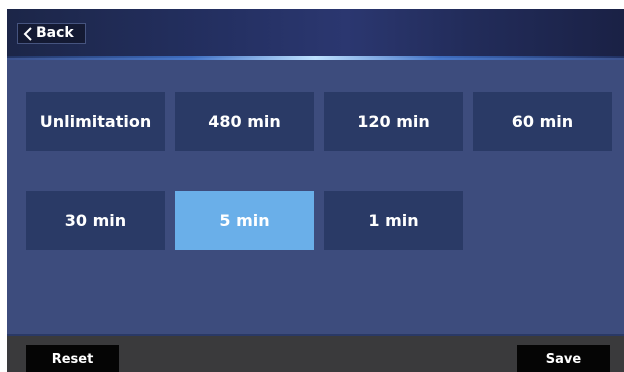  Describe the element at coordinates (95, 121) in the screenshot. I see `option-unlimitation: Unlimitation` at that location.